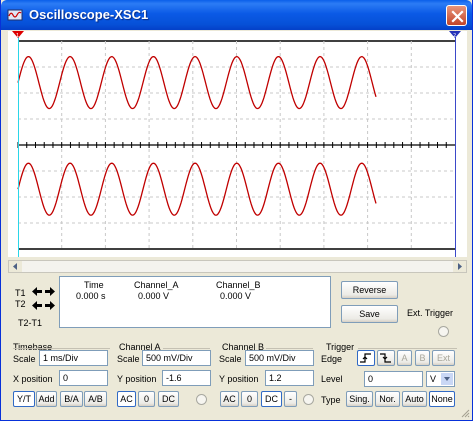 The height and width of the screenshot is (421, 473). What do you see at coordinates (369, 290) in the screenshot?
I see `reverse-button: Reverse` at bounding box center [369, 290].